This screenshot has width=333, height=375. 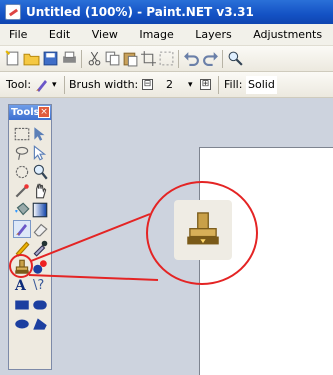 What do you see at coordinates (40, 267) in the screenshot?
I see `recolor-icon` at bounding box center [40, 267].